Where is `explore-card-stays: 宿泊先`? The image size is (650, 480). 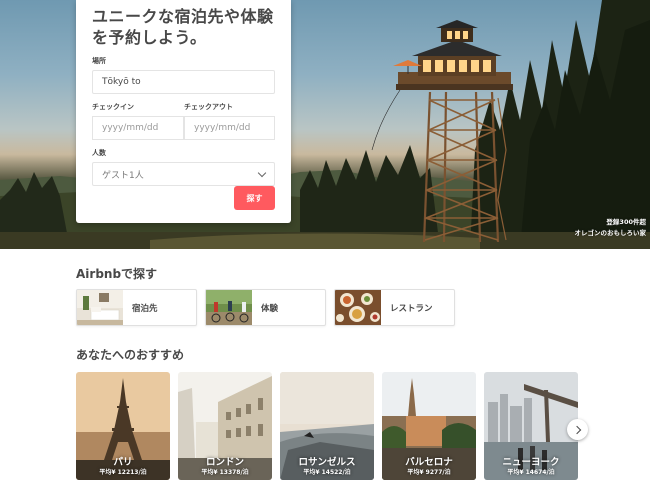 explore-card-stays: 宿泊先 is located at coordinates (136, 307).